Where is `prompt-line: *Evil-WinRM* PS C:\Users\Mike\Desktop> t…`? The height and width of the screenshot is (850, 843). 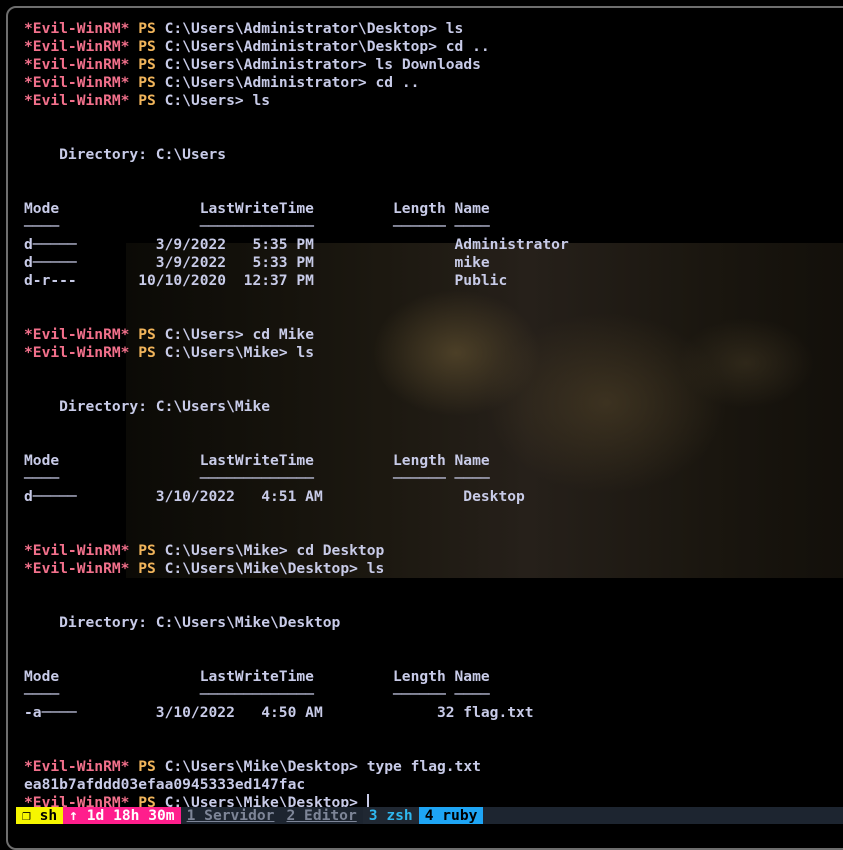
prompt-line: *Evil-WinRM* PS C:\Users\Mike\Desktop> t… is located at coordinates (433, 767).